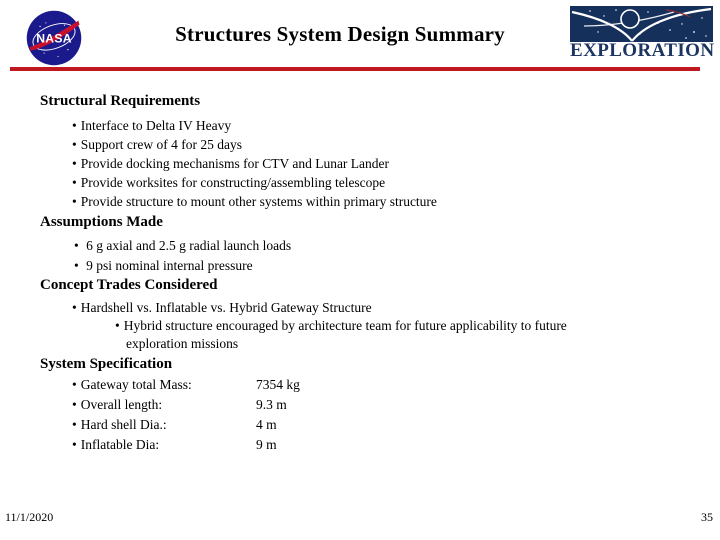 The image size is (720, 540). Describe the element at coordinates (182, 343) in the screenshot. I see `sub-bullet-text-line2: exploration missions` at that location.